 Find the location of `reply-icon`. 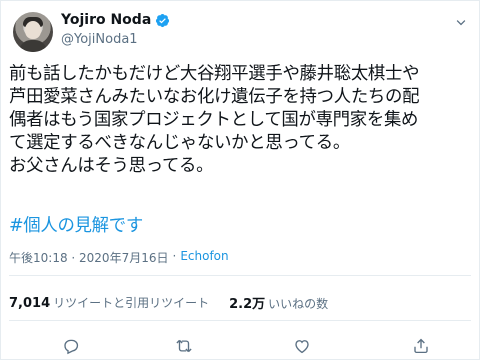

reply-icon is located at coordinates (71, 347).